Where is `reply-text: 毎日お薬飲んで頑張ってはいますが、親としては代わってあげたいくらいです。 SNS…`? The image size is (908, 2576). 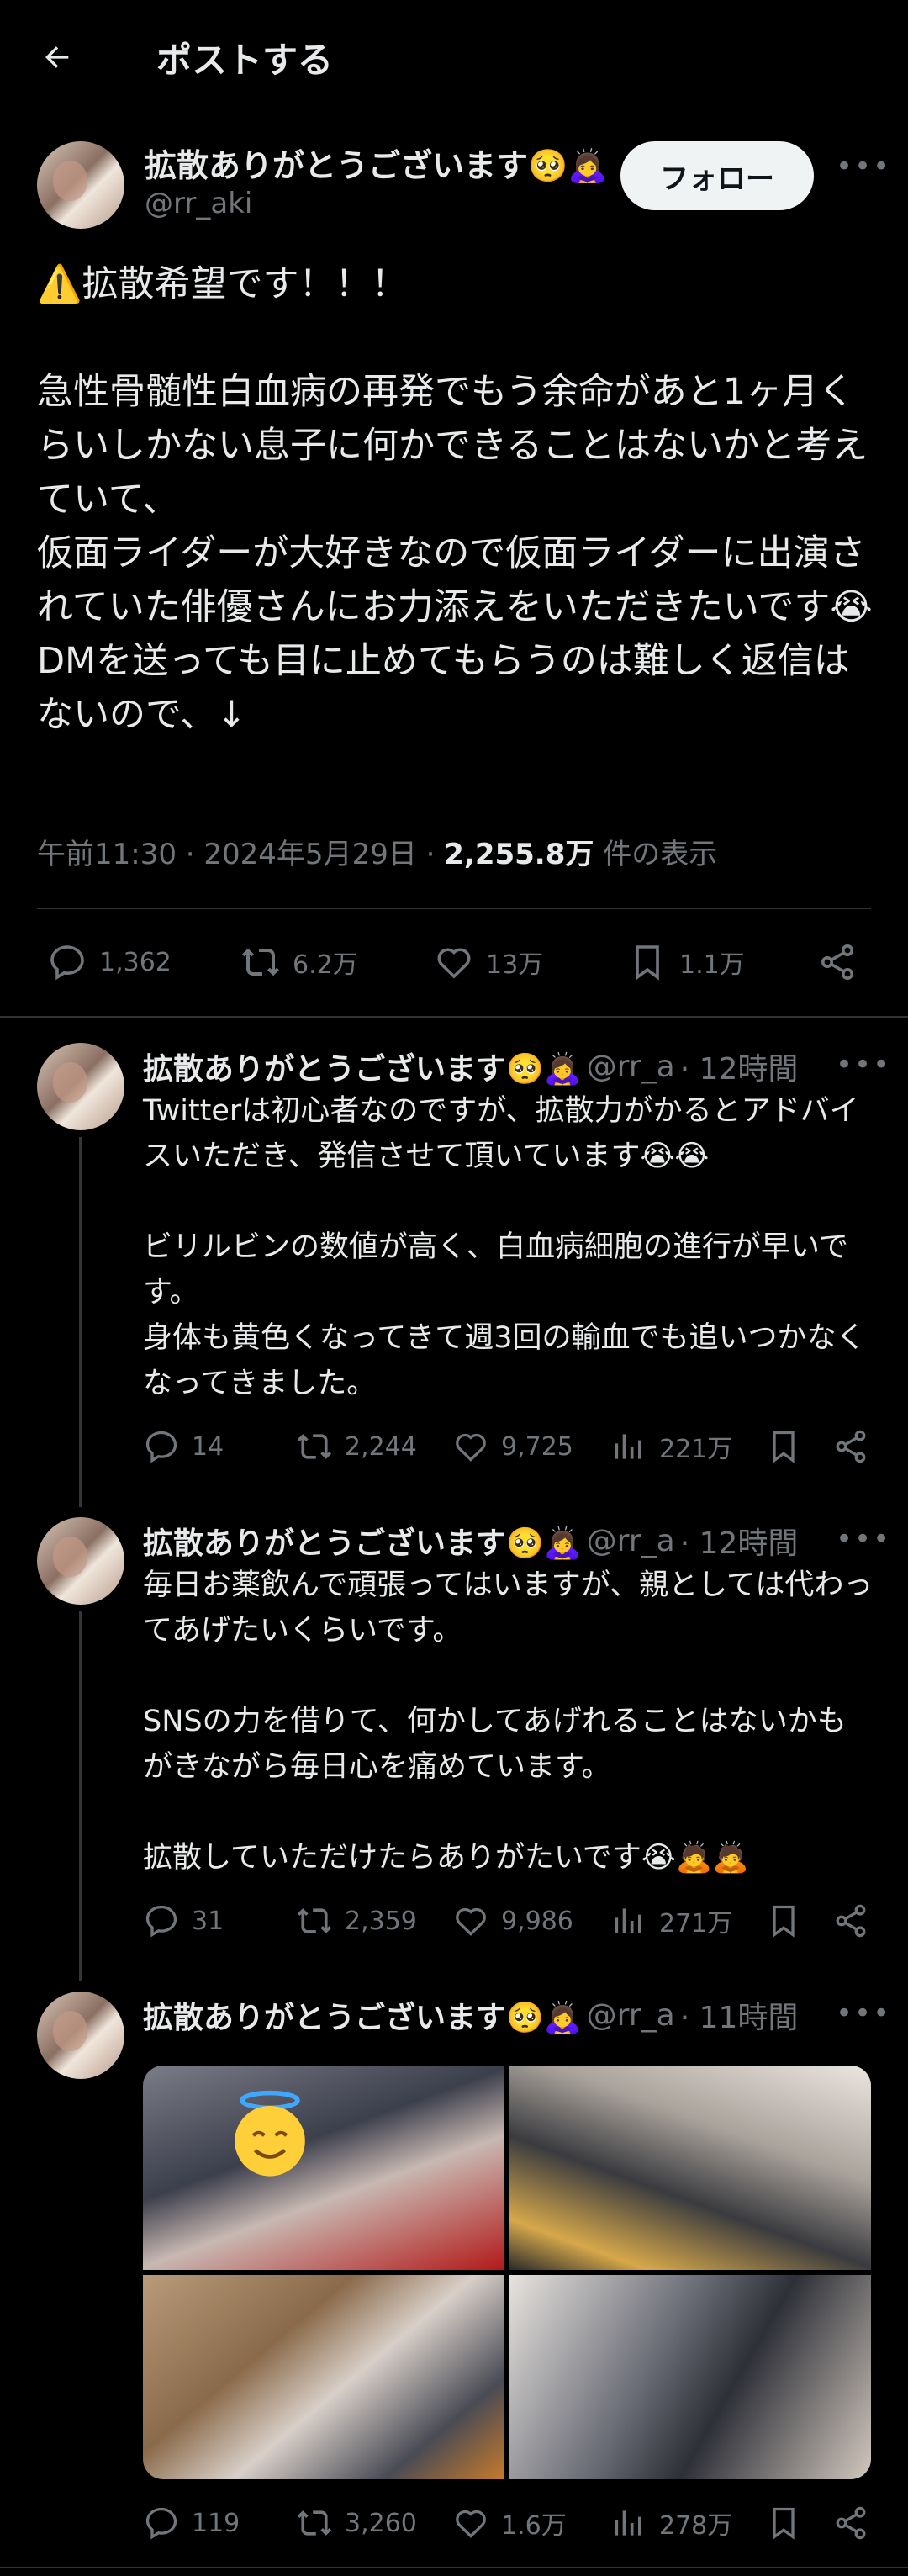
reply-text: 毎日お薬飲んで頑張ってはいますが、親としては代わってあげたいくらいです。 SNS… is located at coordinates (509, 1721).